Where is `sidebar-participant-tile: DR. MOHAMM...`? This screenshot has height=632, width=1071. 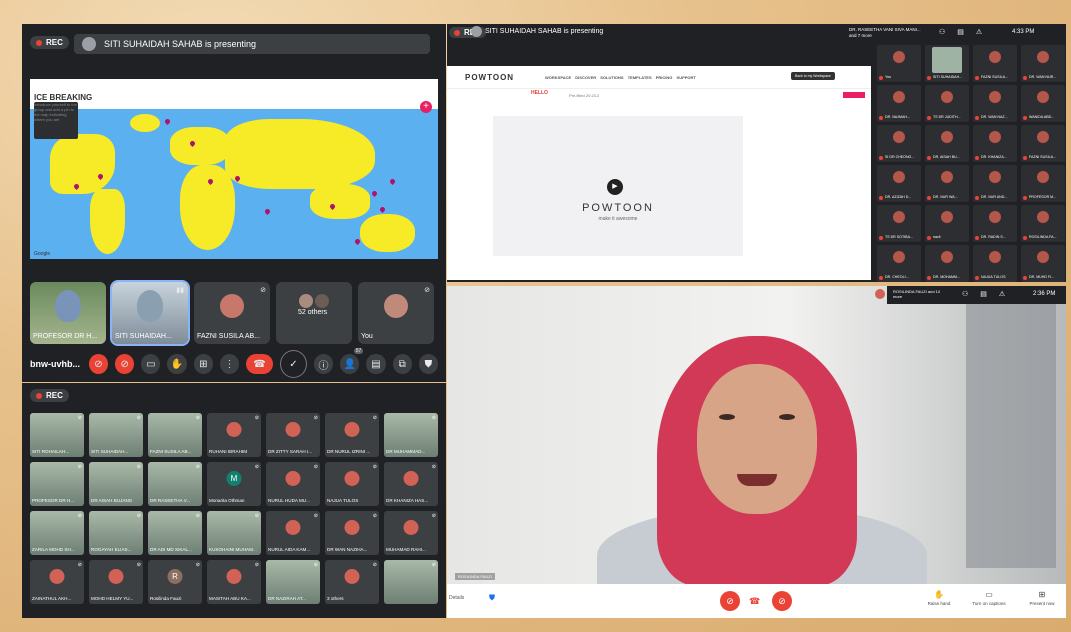
sidebar-participant-tile: DR. MOHAMM... is located at coordinates (947, 263).